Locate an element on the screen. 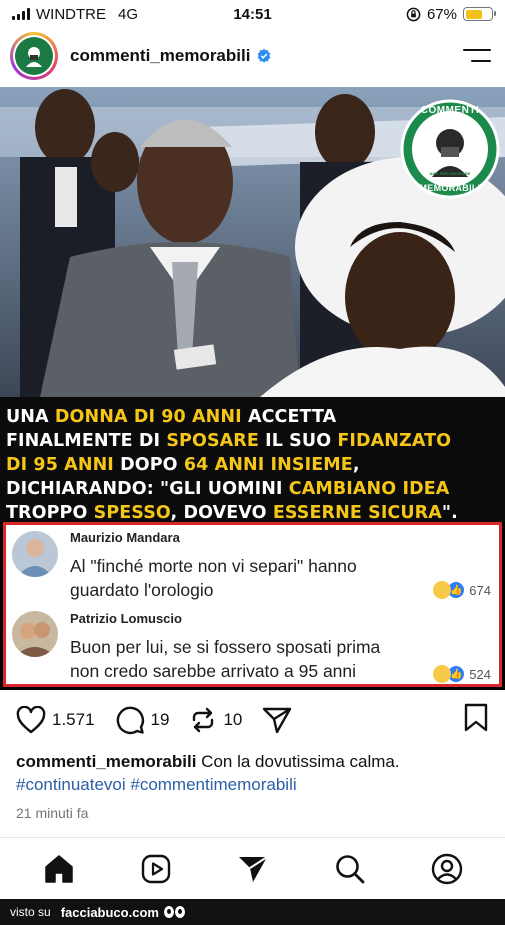 This screenshot has height=925, width=505. search-icon is located at coordinates (349, 868).